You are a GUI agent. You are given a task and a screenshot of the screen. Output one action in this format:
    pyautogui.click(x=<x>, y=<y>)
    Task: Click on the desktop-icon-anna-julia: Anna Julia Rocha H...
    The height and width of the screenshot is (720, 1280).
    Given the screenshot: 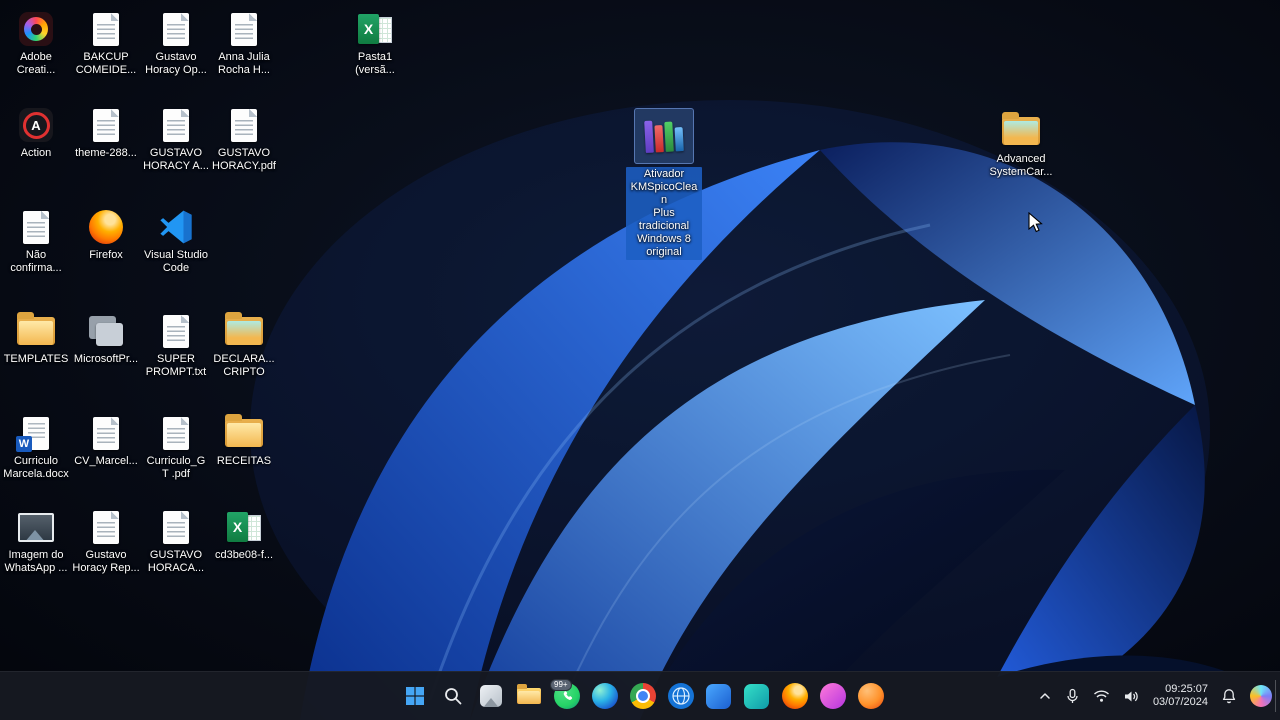 What is the action you would take?
    pyautogui.click(x=244, y=43)
    